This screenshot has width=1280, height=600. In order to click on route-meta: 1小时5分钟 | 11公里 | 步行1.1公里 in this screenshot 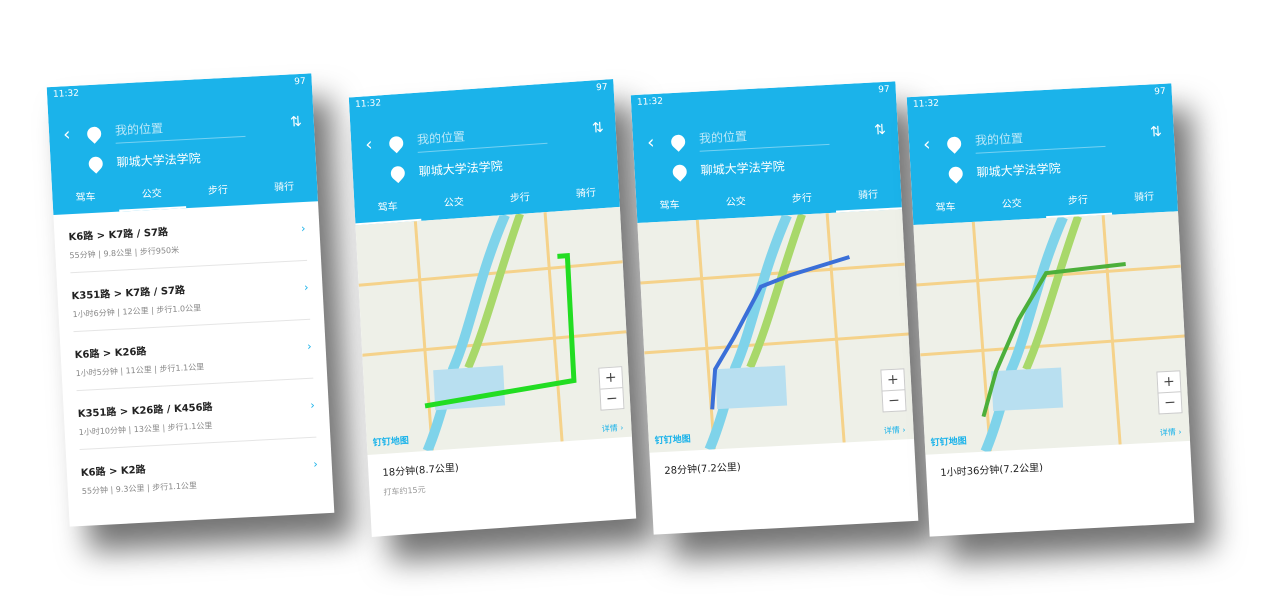, I will do `click(140, 370)`.